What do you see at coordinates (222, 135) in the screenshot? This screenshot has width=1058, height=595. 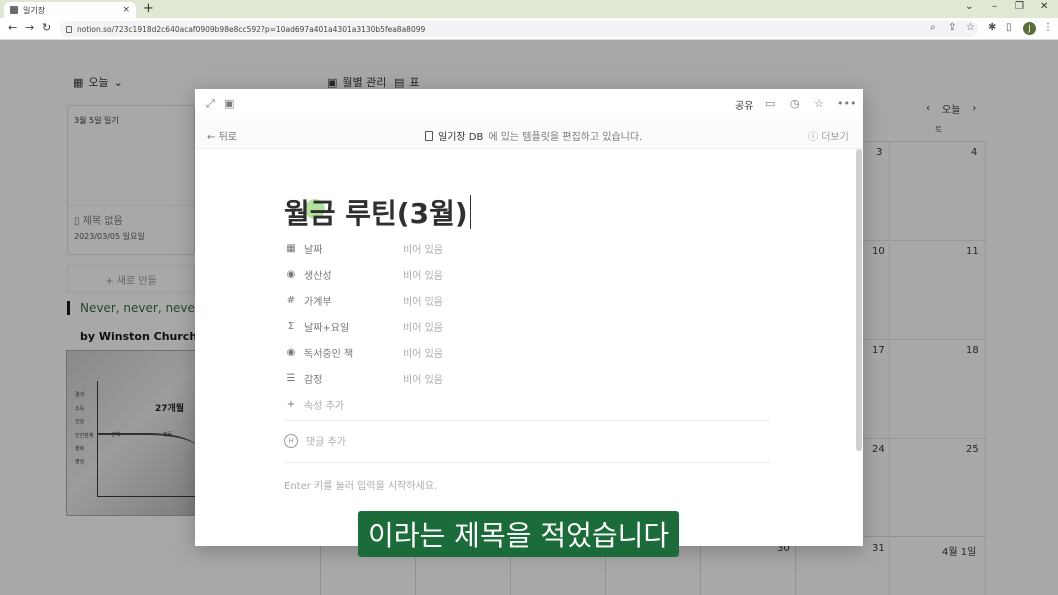 I see `back-button: ← 뒤로` at bounding box center [222, 135].